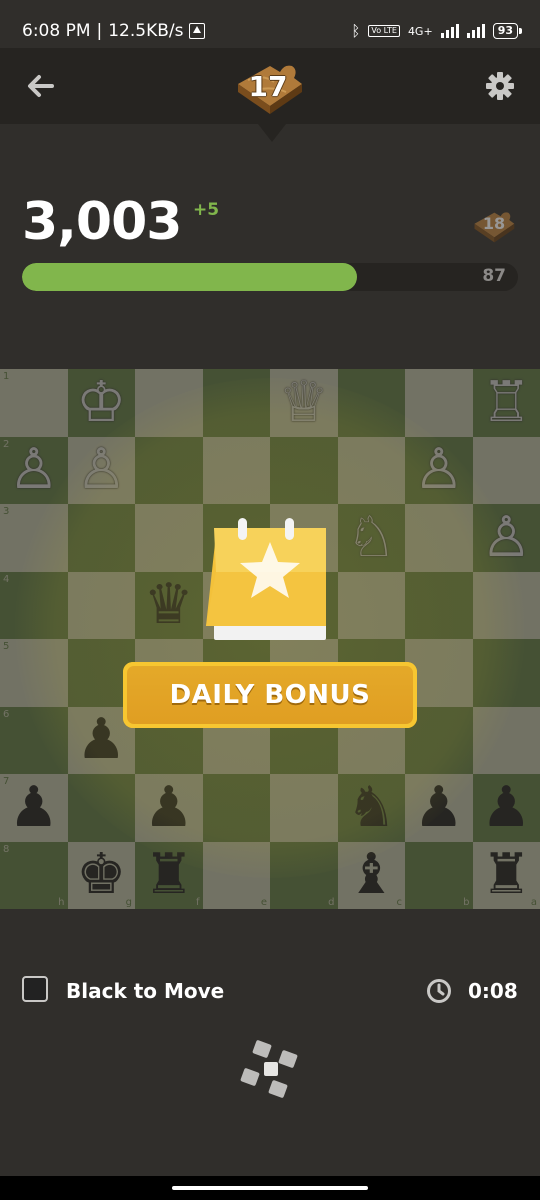 Image resolution: width=540 pixels, height=1200 pixels. What do you see at coordinates (356, 31) in the screenshot?
I see `bluetooth-icon: ᛒ` at bounding box center [356, 31].